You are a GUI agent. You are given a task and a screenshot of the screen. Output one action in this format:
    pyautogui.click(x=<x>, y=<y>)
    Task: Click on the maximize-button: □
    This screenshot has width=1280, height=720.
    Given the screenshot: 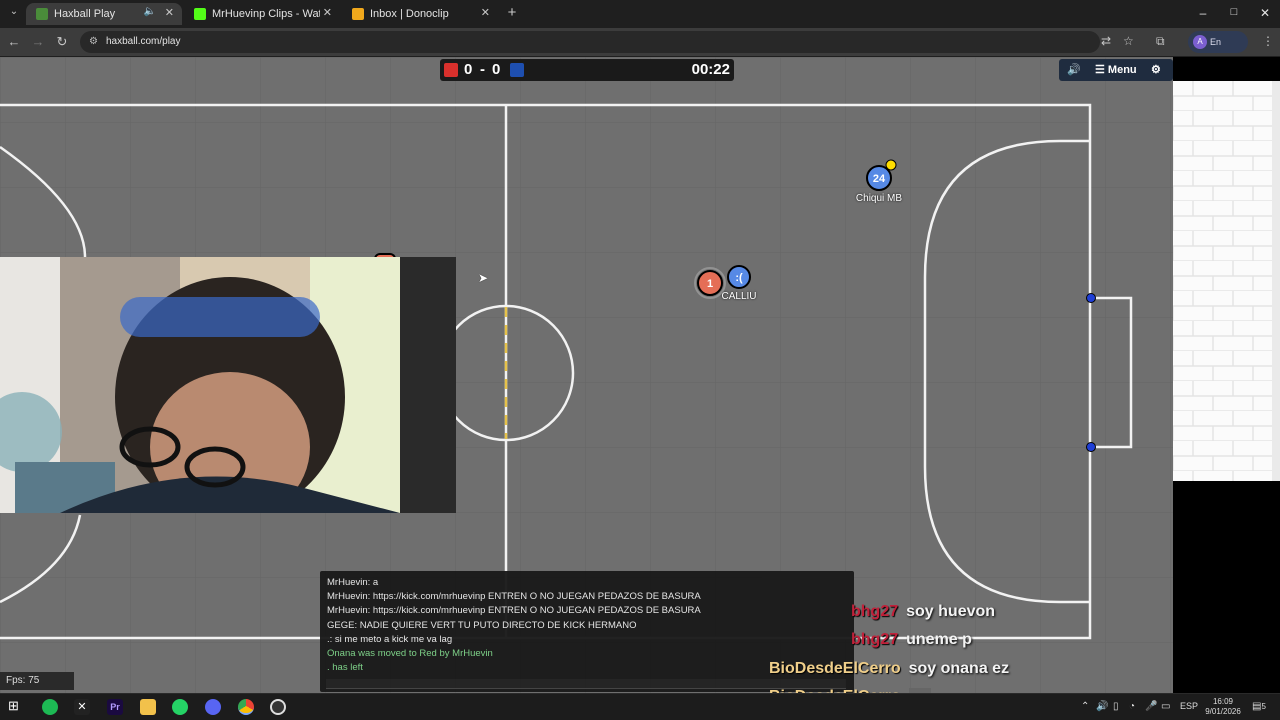 What is the action you would take?
    pyautogui.click(x=1234, y=12)
    